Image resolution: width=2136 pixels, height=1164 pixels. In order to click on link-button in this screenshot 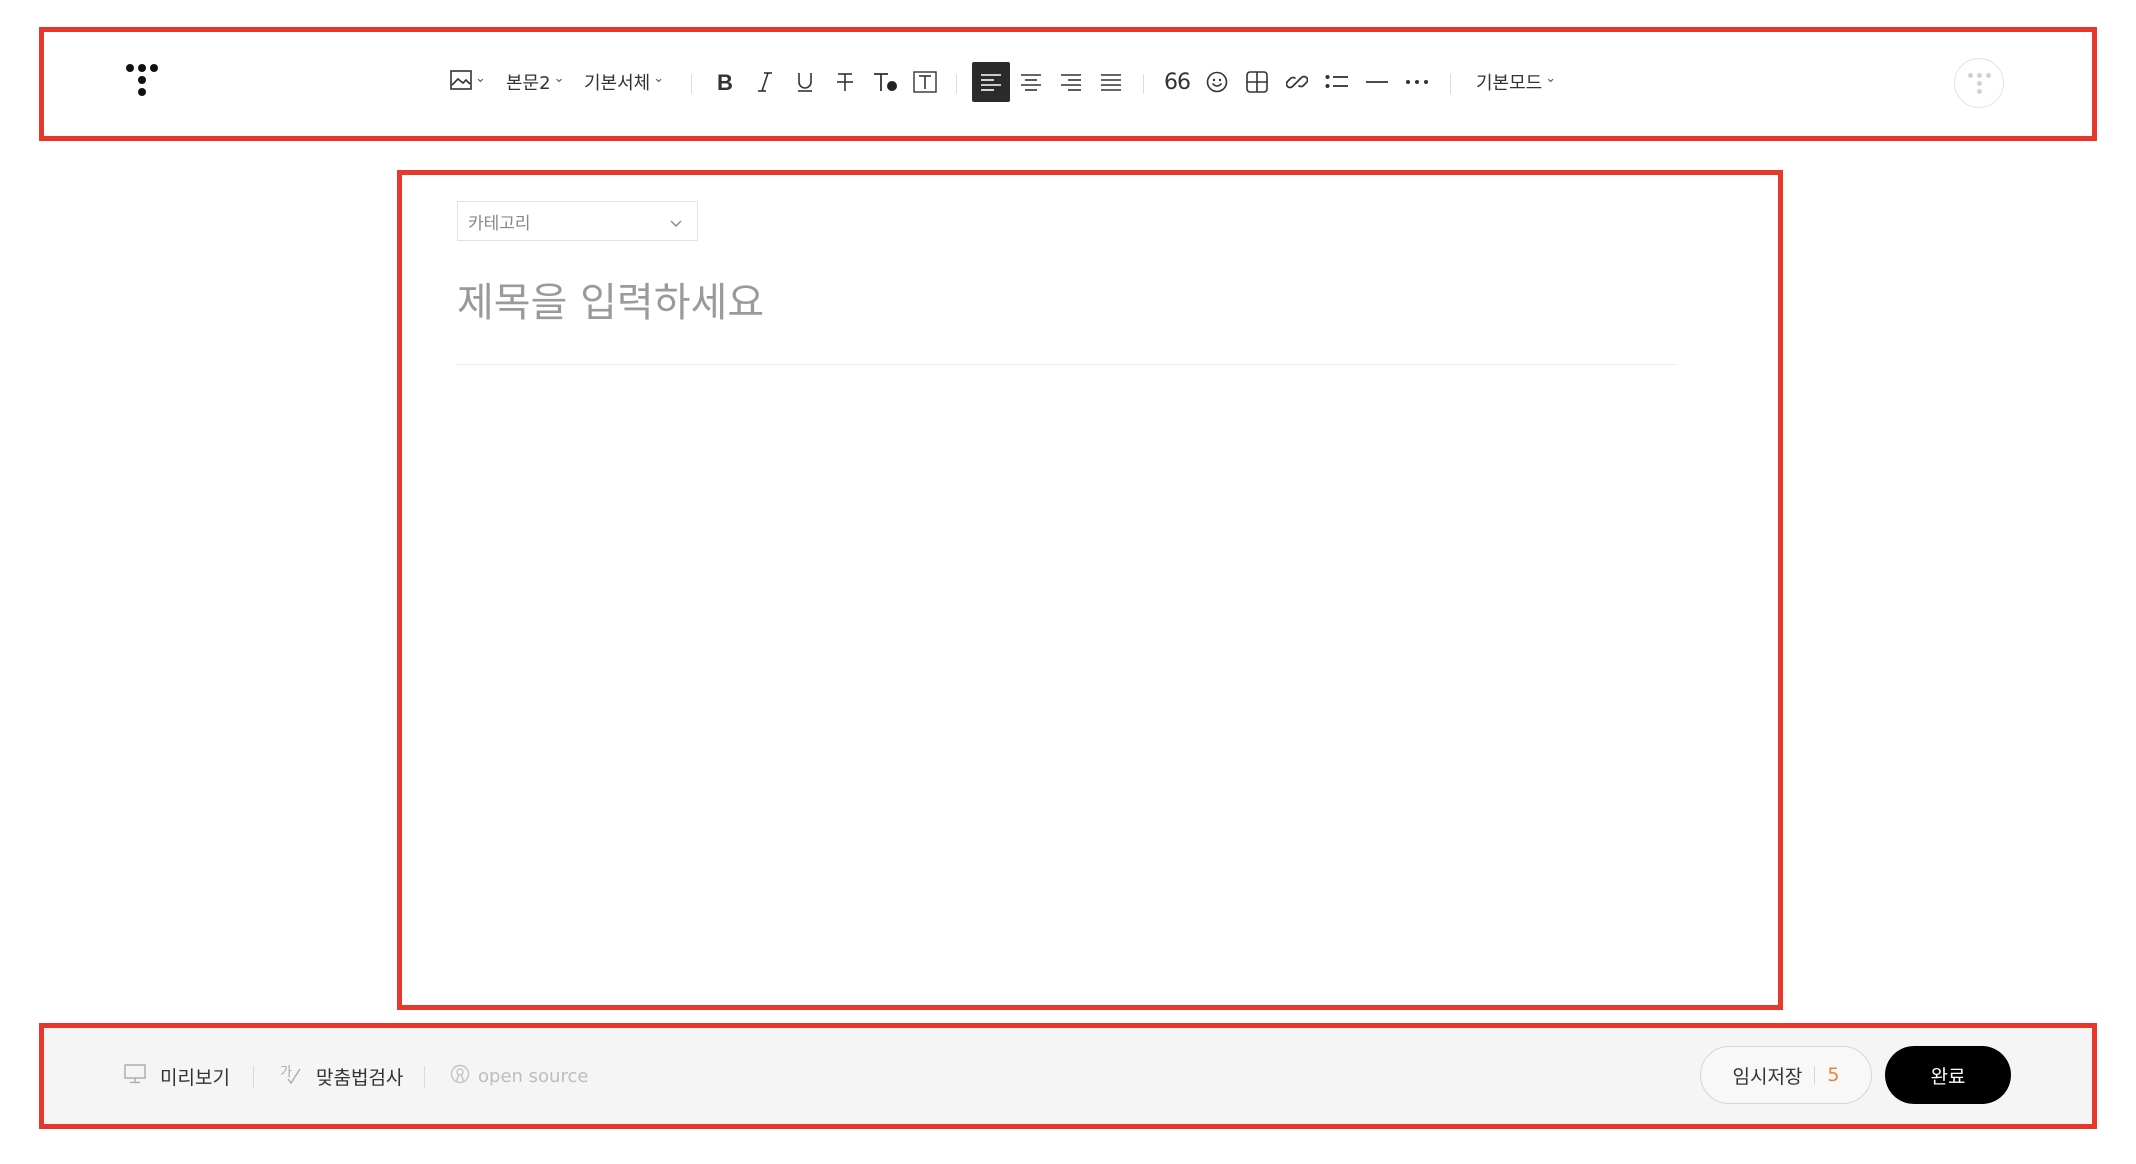, I will do `click(1297, 82)`.